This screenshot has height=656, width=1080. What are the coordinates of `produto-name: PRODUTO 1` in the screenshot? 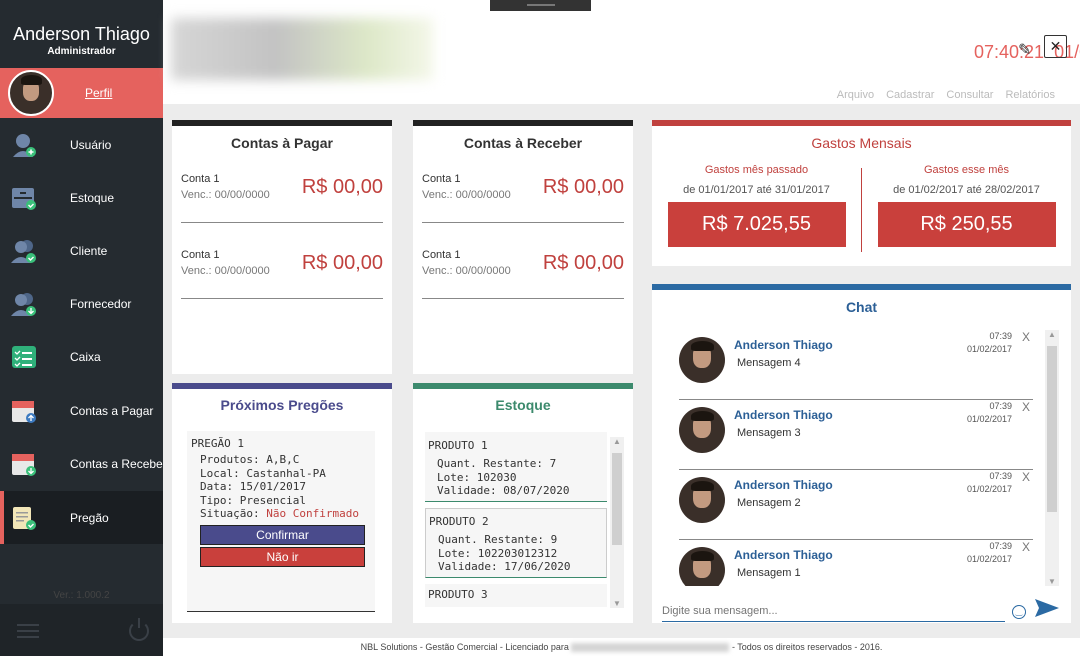 It's located at (458, 445).